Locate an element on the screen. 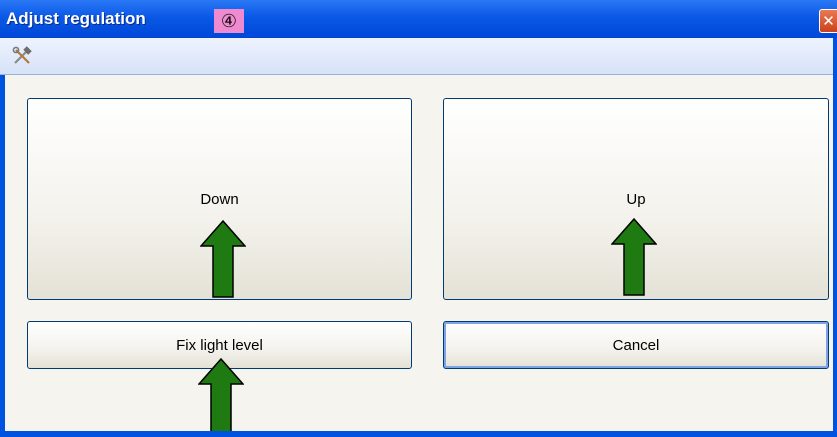  window-frame-left is located at coordinates (2, 256).